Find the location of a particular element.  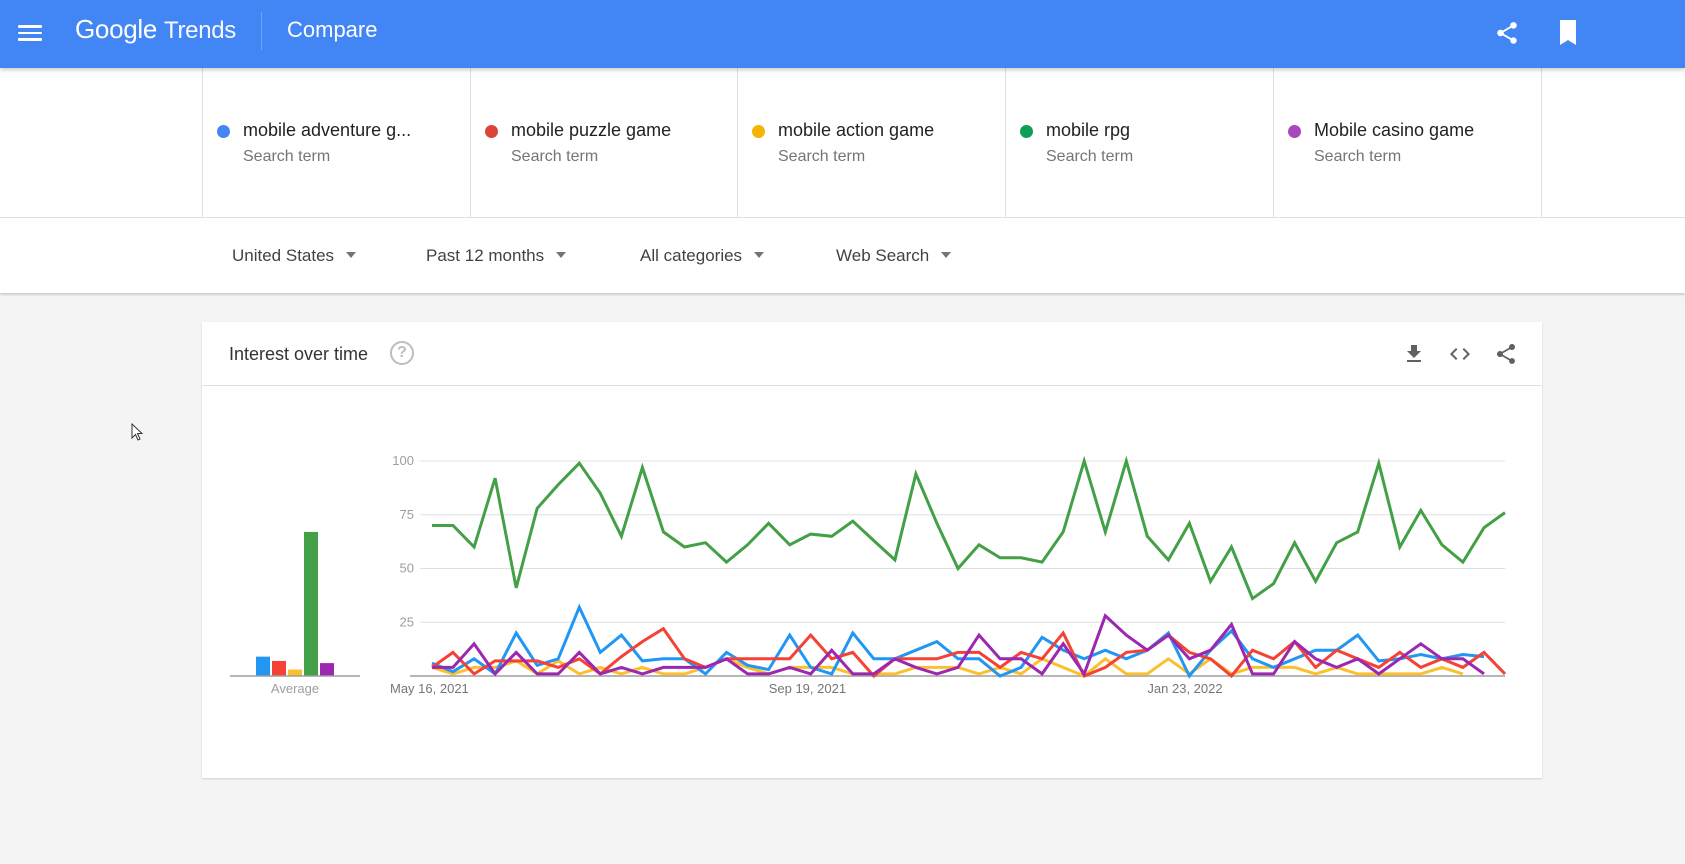

average-label: Average is located at coordinates (295, 688).